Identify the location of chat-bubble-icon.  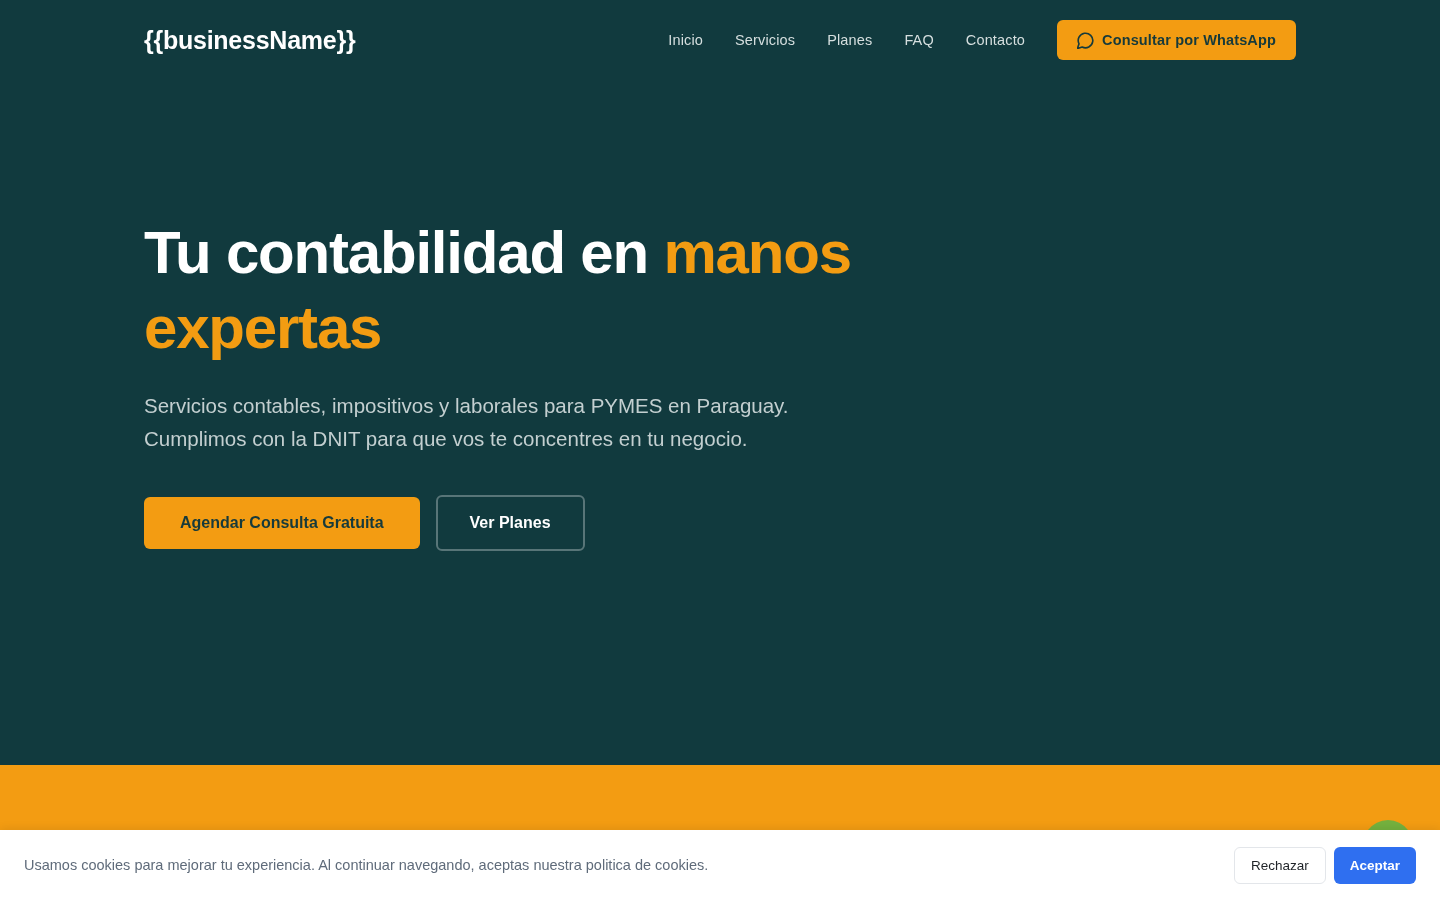
(1086, 40).